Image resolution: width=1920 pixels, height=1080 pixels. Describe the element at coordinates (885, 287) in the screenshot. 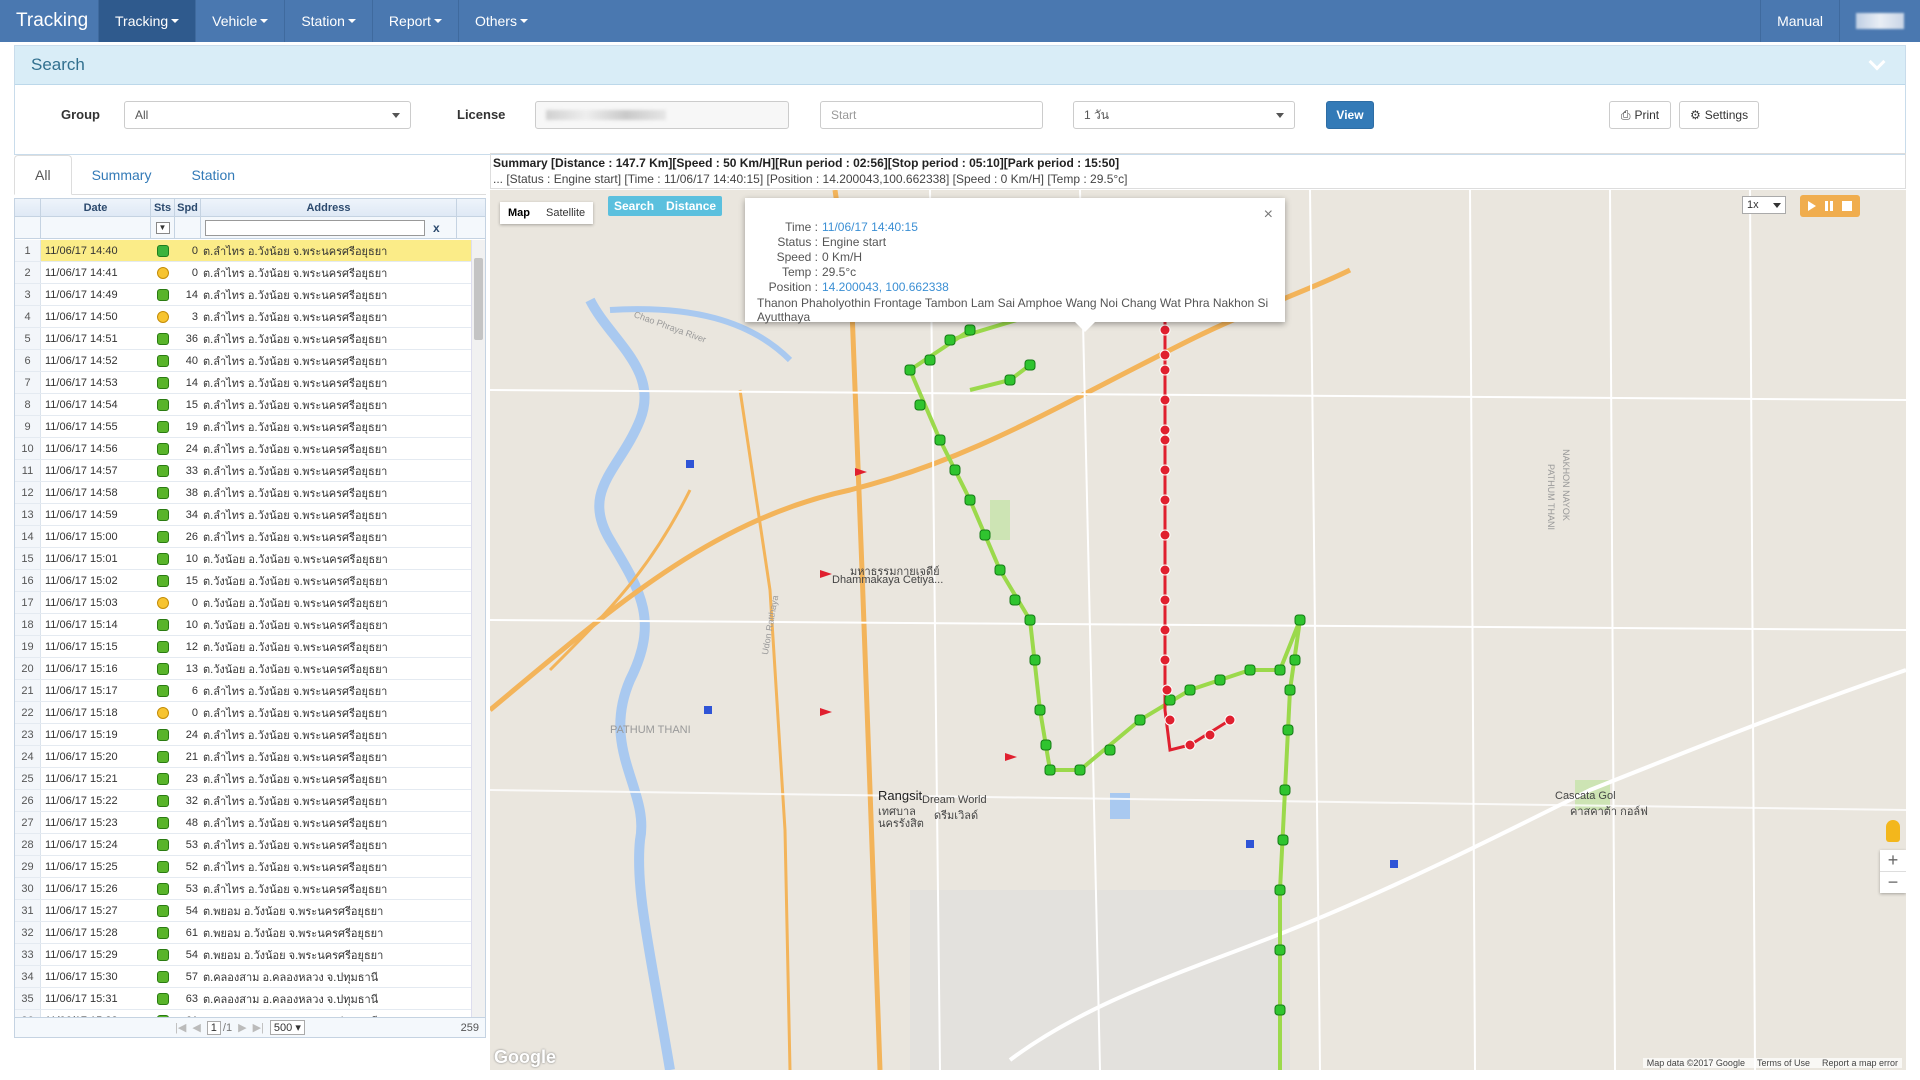

I see `popup-value: 14.200043, 100.662338` at that location.